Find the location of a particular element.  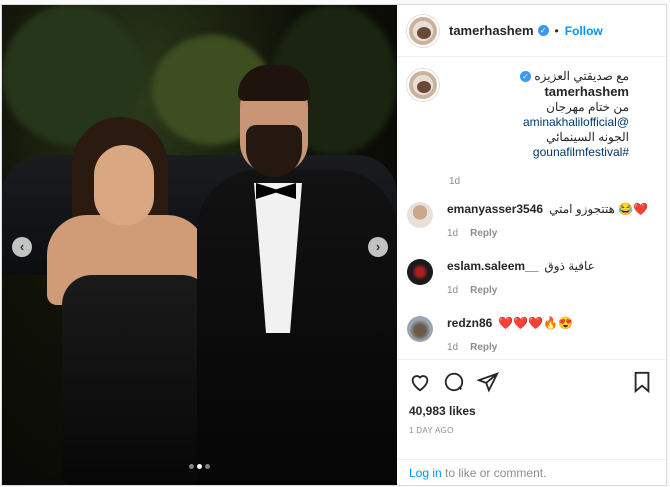

caption-line-3: الجونه السينمائي #gounafilmfestival is located at coordinates (539, 145).